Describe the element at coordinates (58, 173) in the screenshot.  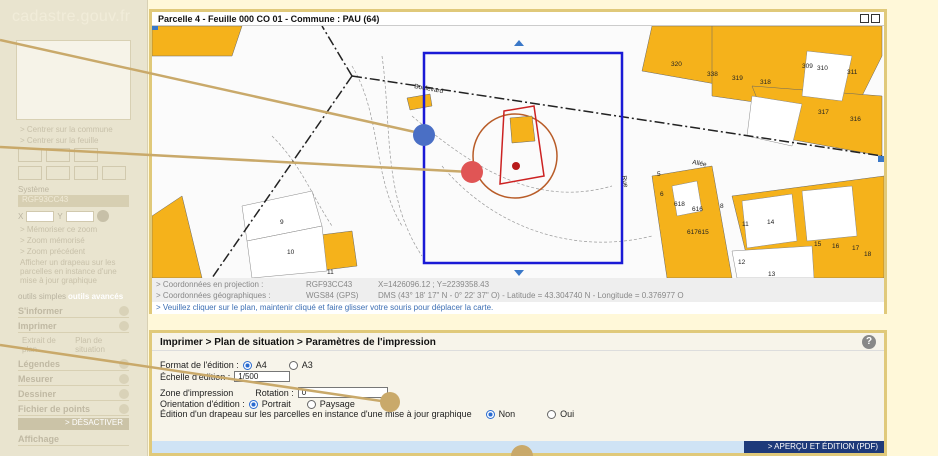
I see `crosshair-icon` at that location.